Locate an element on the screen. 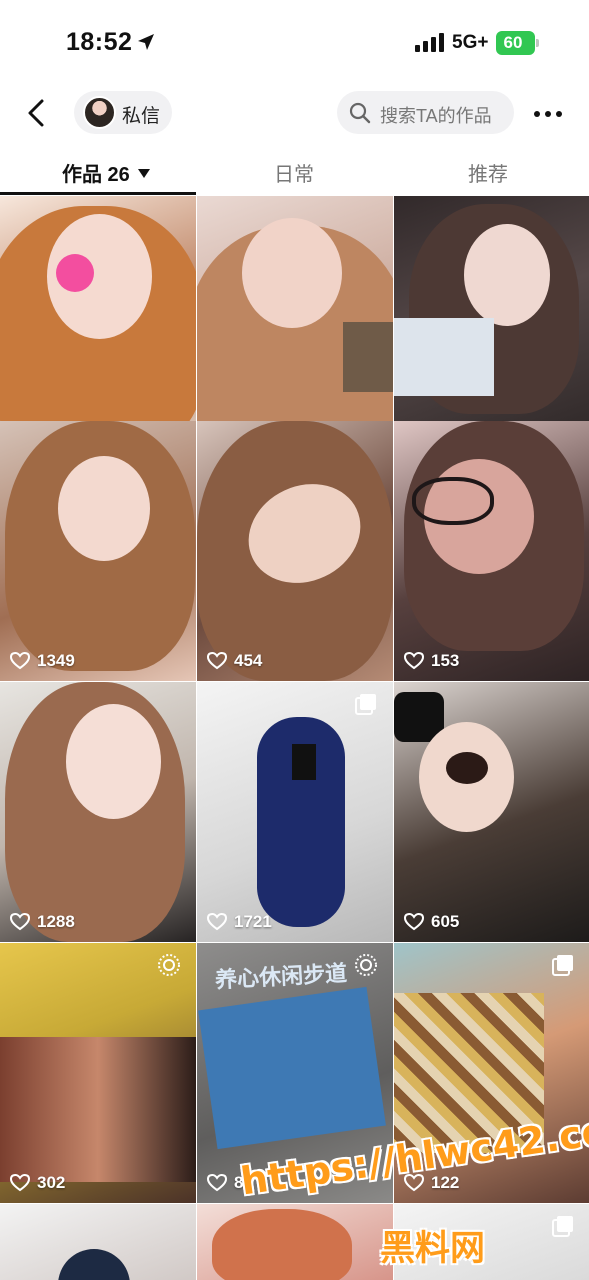 The width and height of the screenshot is (589, 1280). street-painting is located at coordinates (292, 1068).